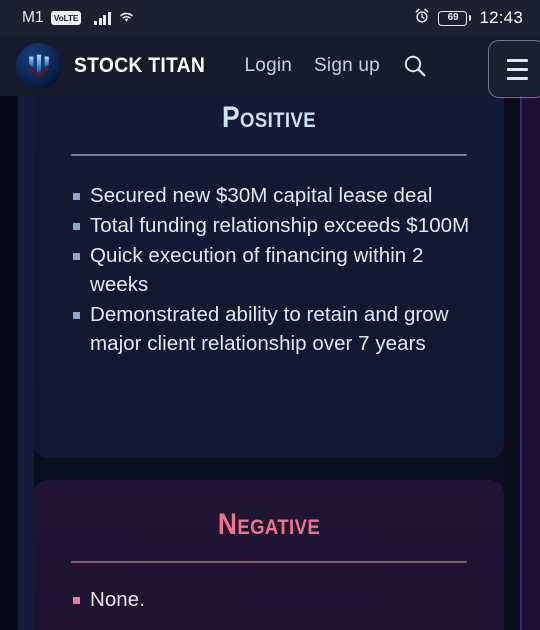  What do you see at coordinates (415, 66) in the screenshot?
I see `search-icon` at bounding box center [415, 66].